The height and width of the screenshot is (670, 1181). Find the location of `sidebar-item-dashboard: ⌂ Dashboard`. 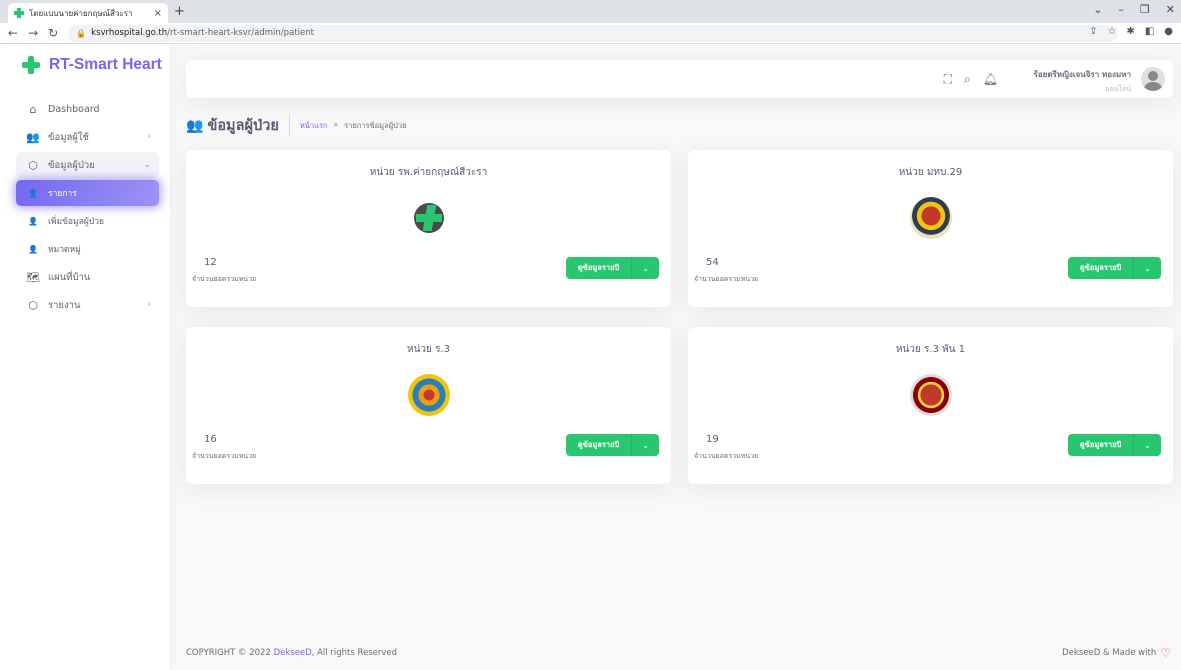

sidebar-item-dashboard: ⌂ Dashboard is located at coordinates (87, 109).